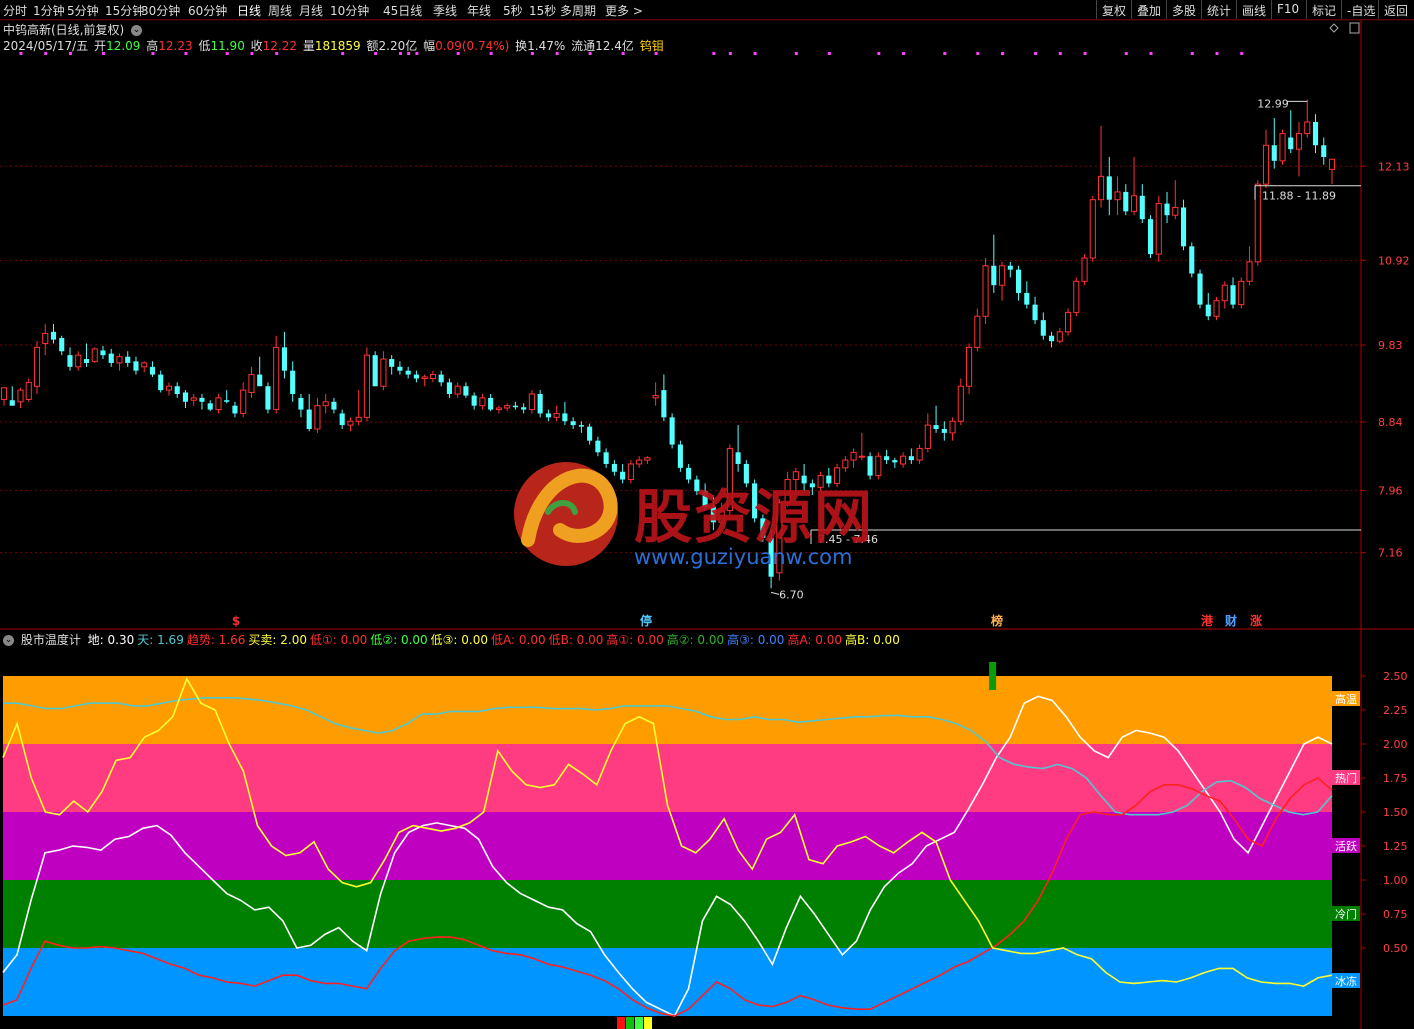  Describe the element at coordinates (1395, 676) in the screenshot. I see `indicator-axis-label: 2.50` at that location.